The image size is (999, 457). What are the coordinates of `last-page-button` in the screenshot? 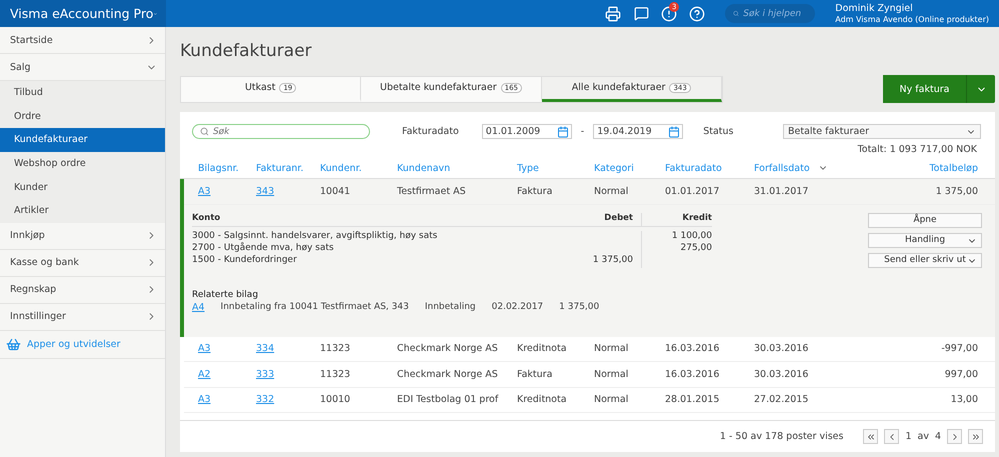 It's located at (975, 436).